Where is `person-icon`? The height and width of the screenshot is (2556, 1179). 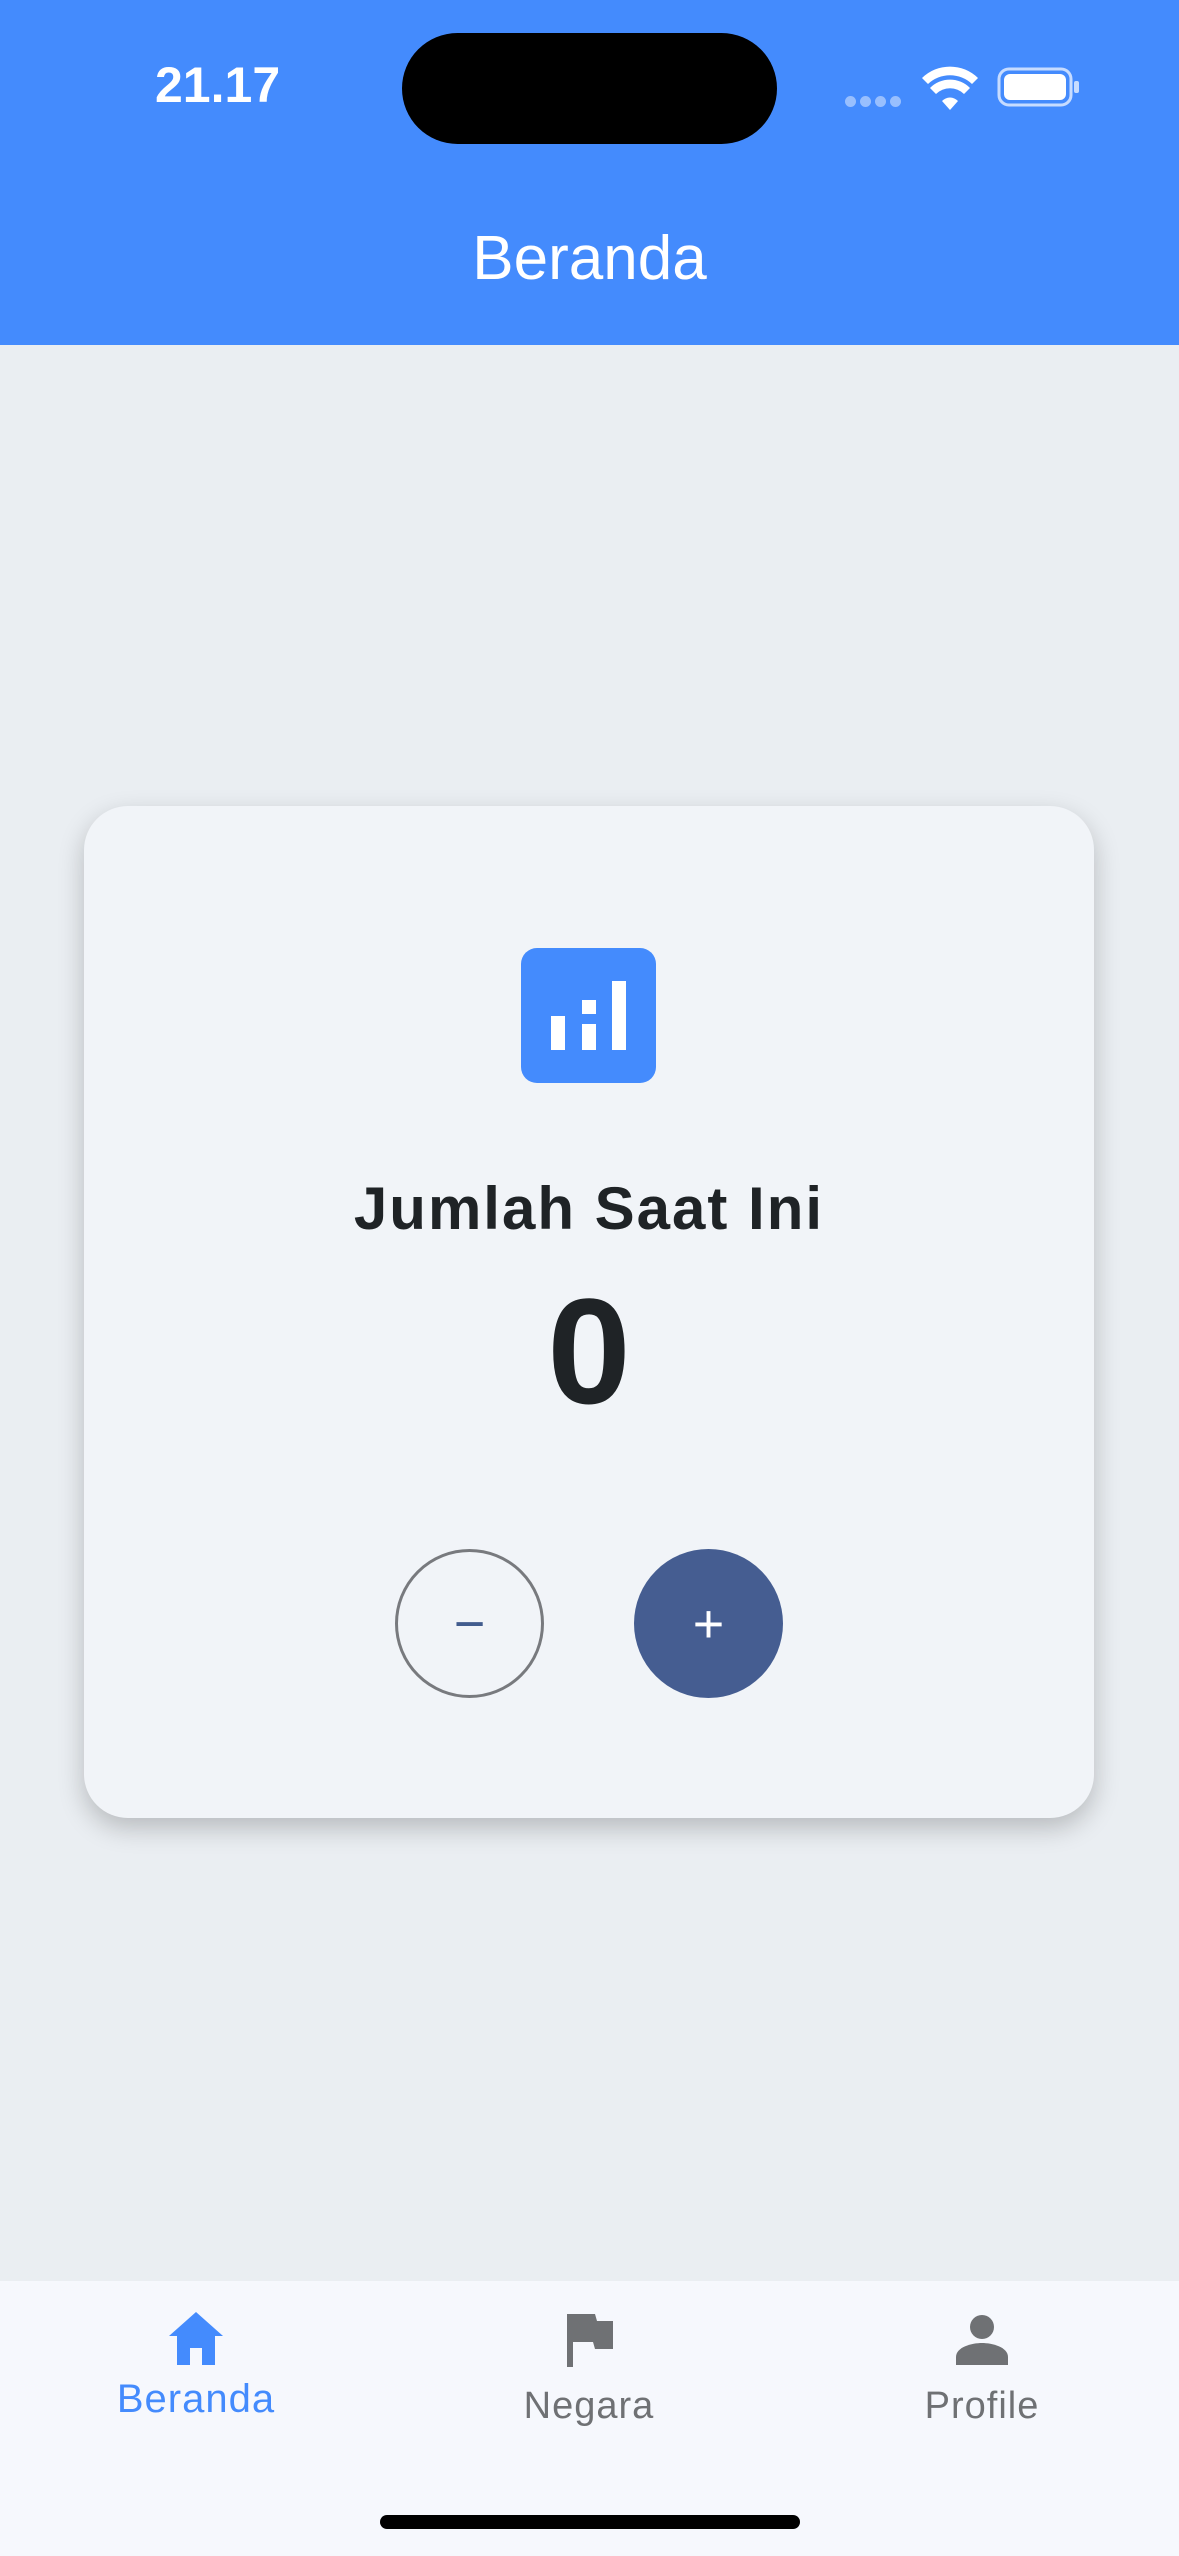 person-icon is located at coordinates (982, 2340).